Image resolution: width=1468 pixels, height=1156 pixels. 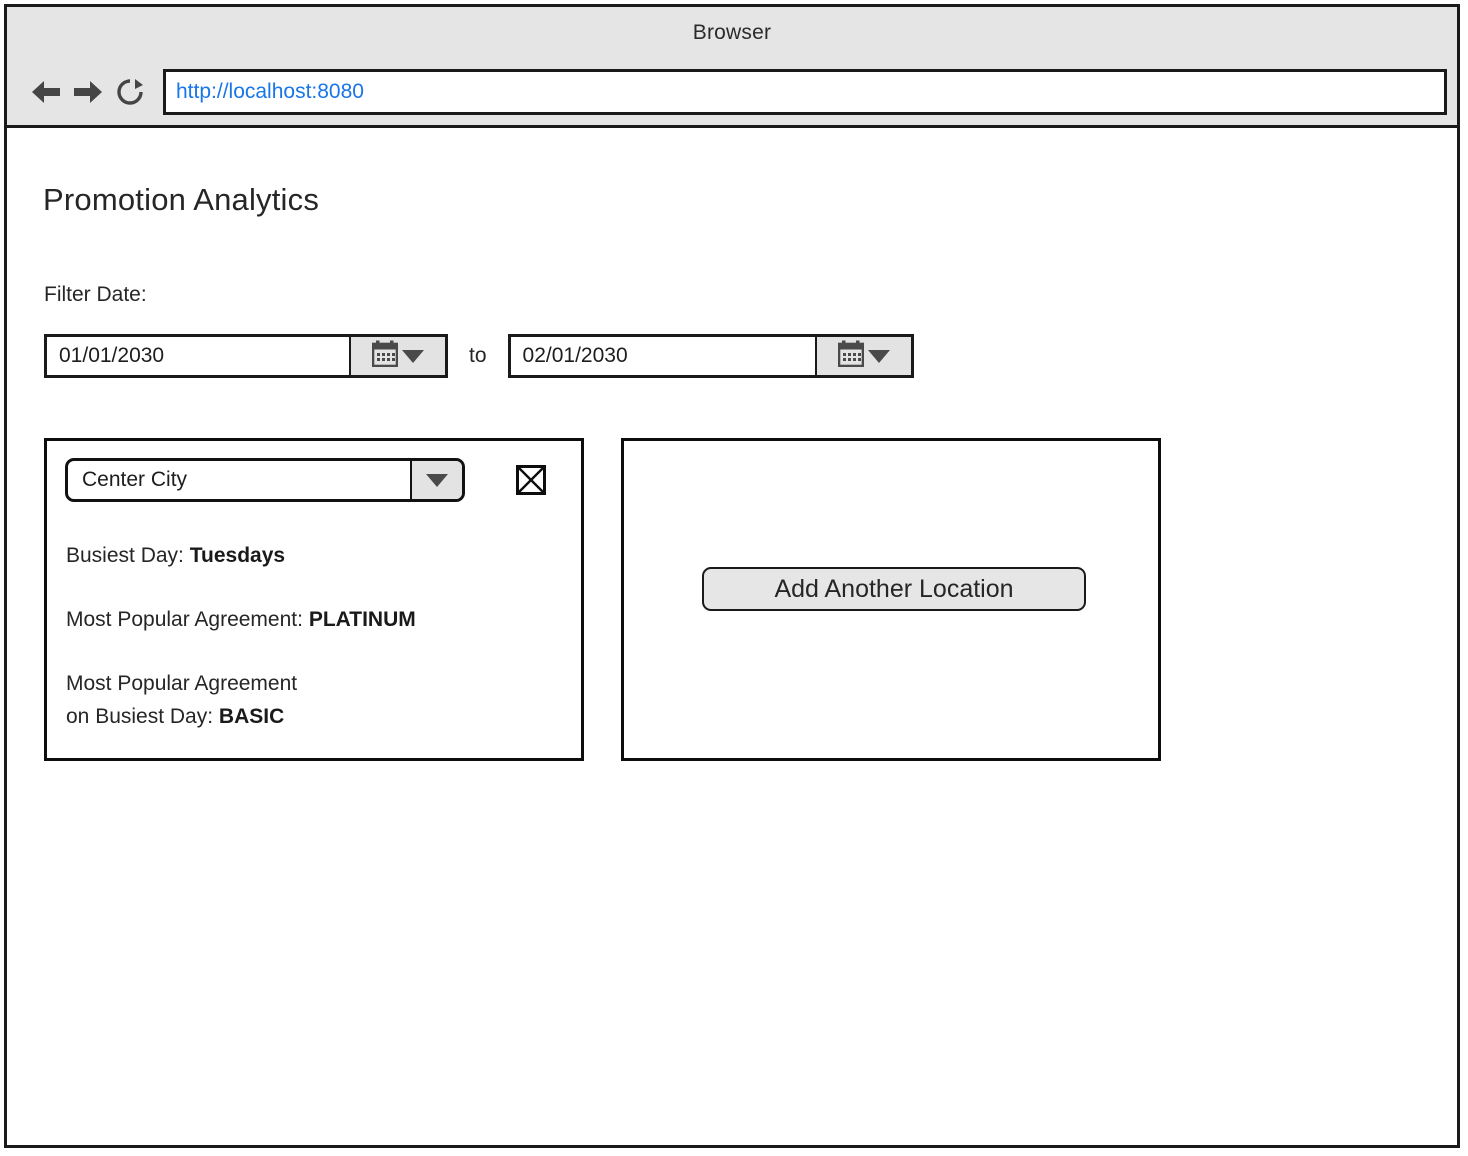 I want to click on most-popular-agreement-stat: Most Popular Agreement: PLATINUM, so click(x=241, y=620).